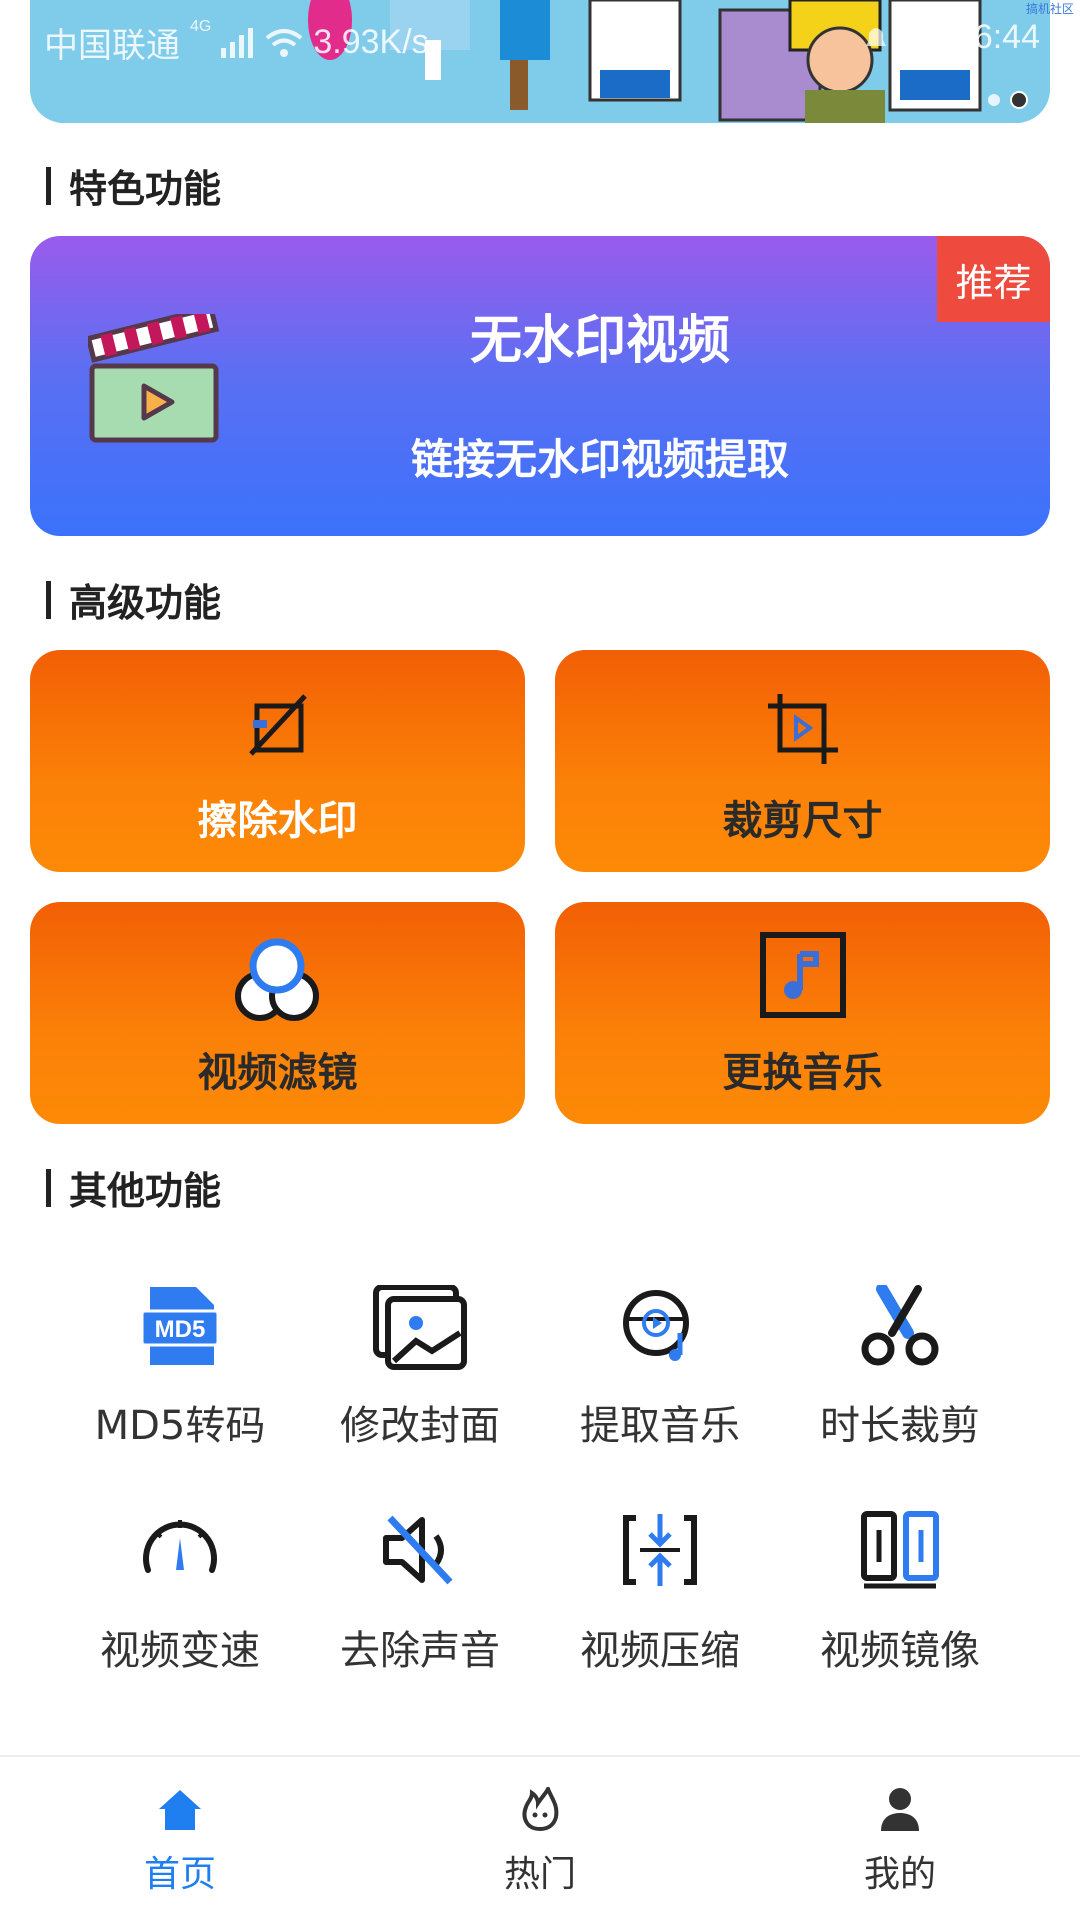 This screenshot has height=1920, width=1080. I want to click on change-music-card: 更换音乐, so click(802, 1013).